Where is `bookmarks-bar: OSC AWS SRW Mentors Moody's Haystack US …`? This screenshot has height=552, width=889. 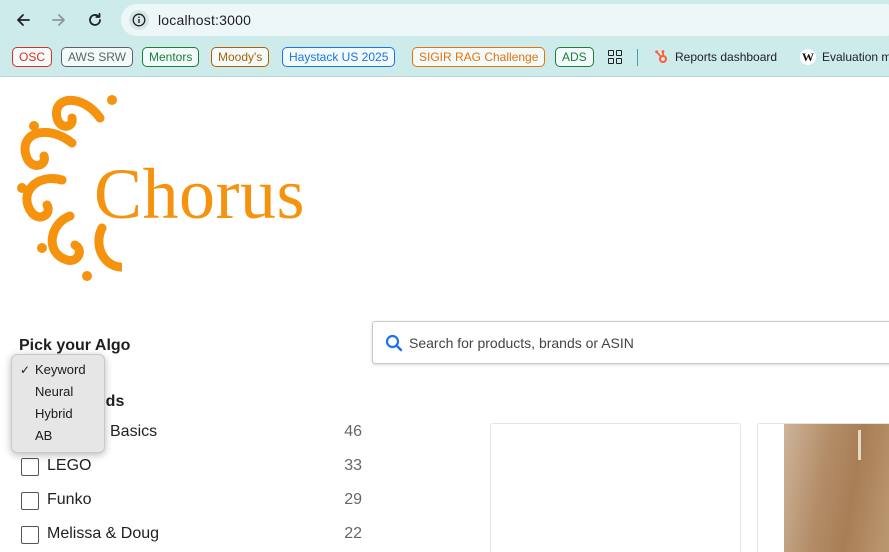
bookmarks-bar: OSC AWS SRW Mentors Moody's Haystack US … is located at coordinates (444, 58).